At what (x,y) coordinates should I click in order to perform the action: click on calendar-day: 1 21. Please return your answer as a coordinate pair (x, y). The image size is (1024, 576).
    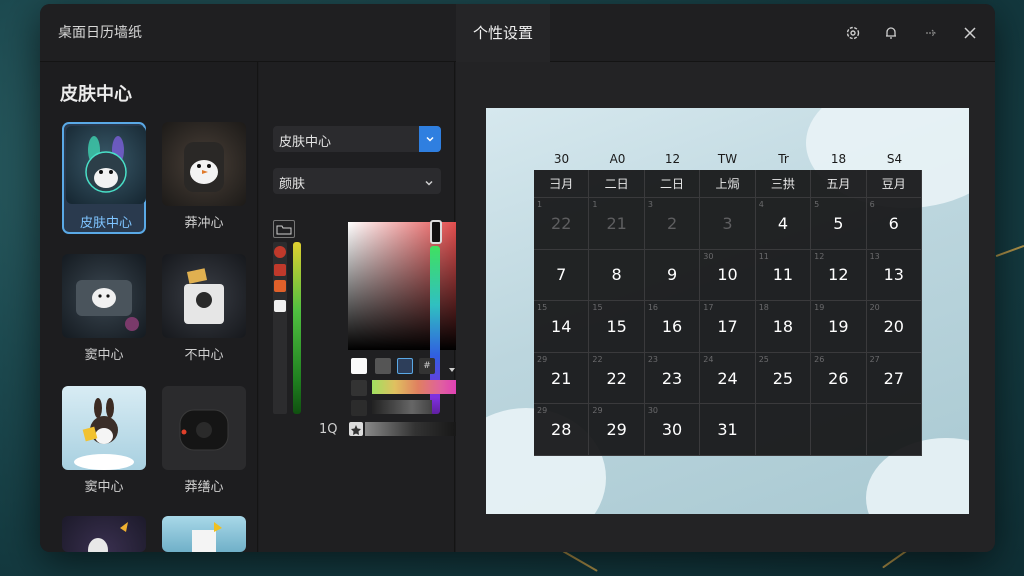
    Looking at the image, I should click on (617, 224).